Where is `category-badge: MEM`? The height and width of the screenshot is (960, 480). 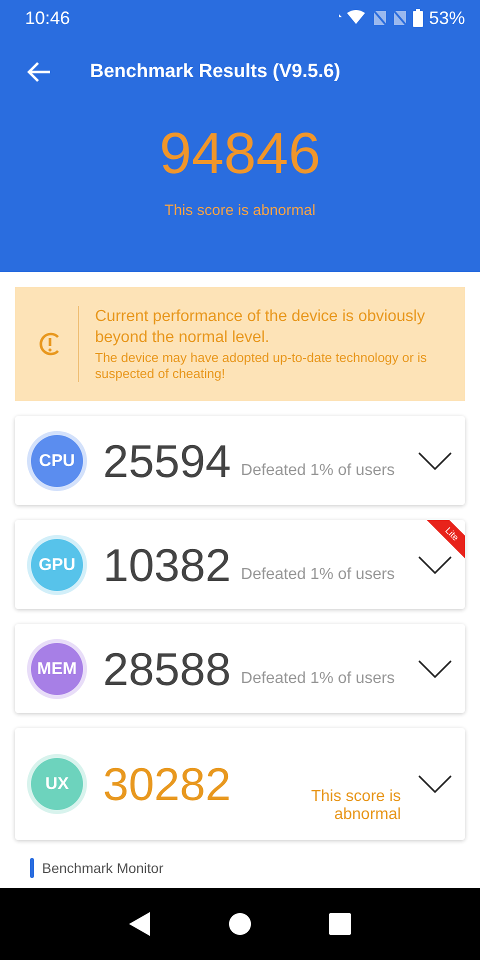 category-badge: MEM is located at coordinates (57, 668).